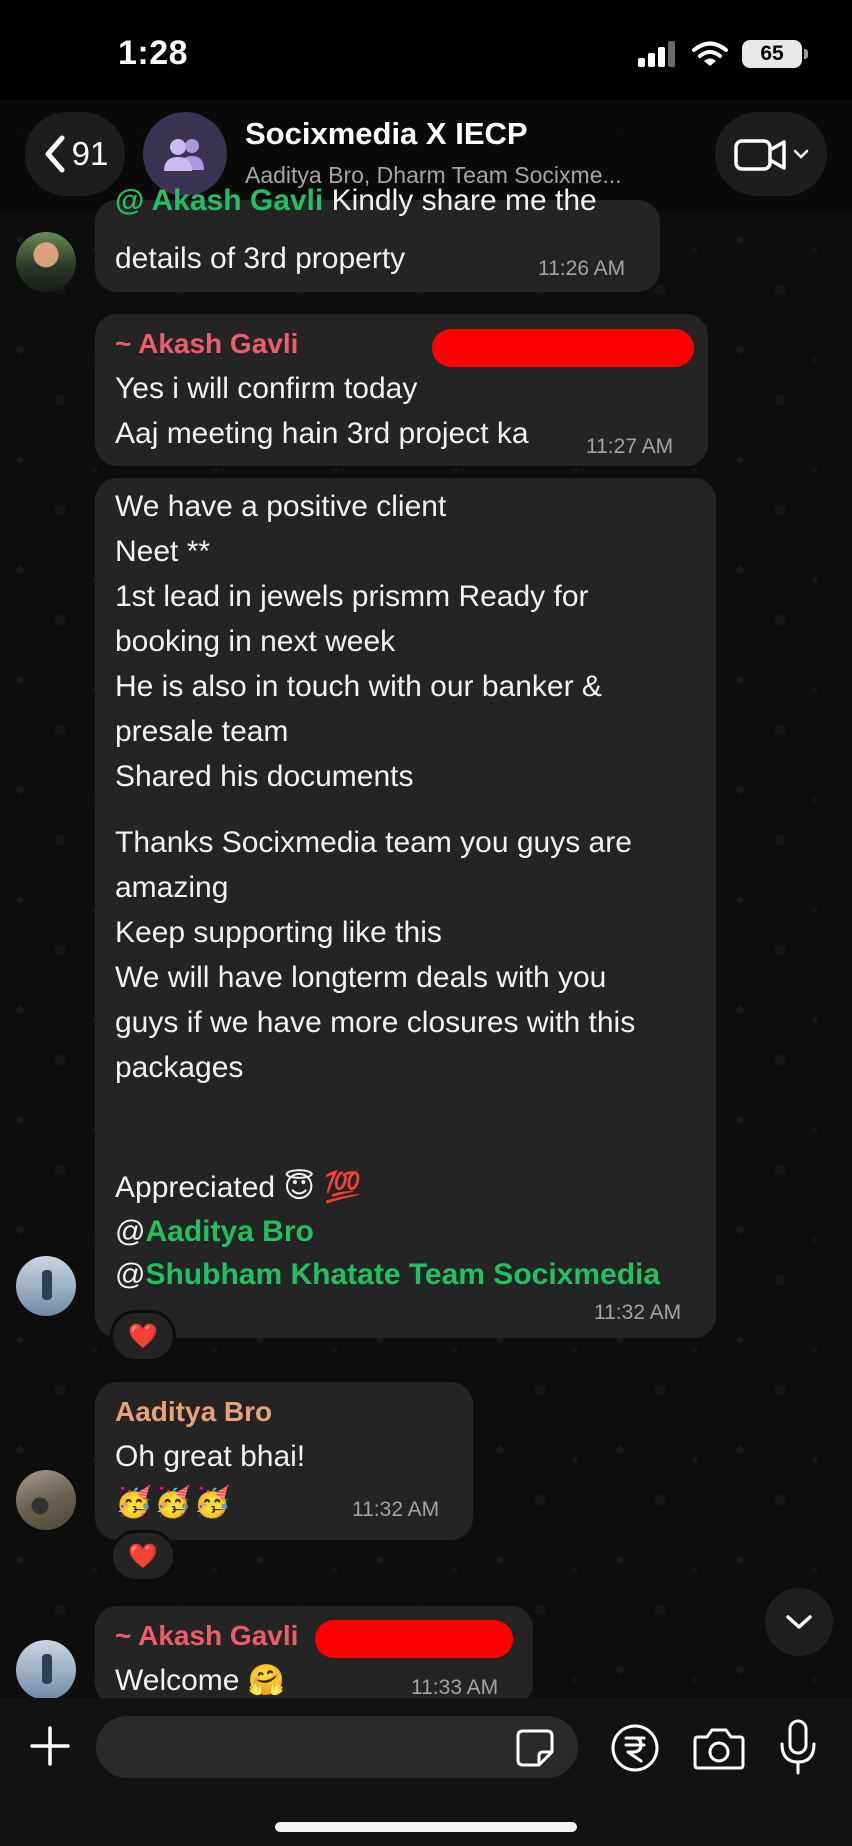 Image resolution: width=852 pixels, height=1846 pixels. I want to click on status-icons: 65, so click(723, 54).